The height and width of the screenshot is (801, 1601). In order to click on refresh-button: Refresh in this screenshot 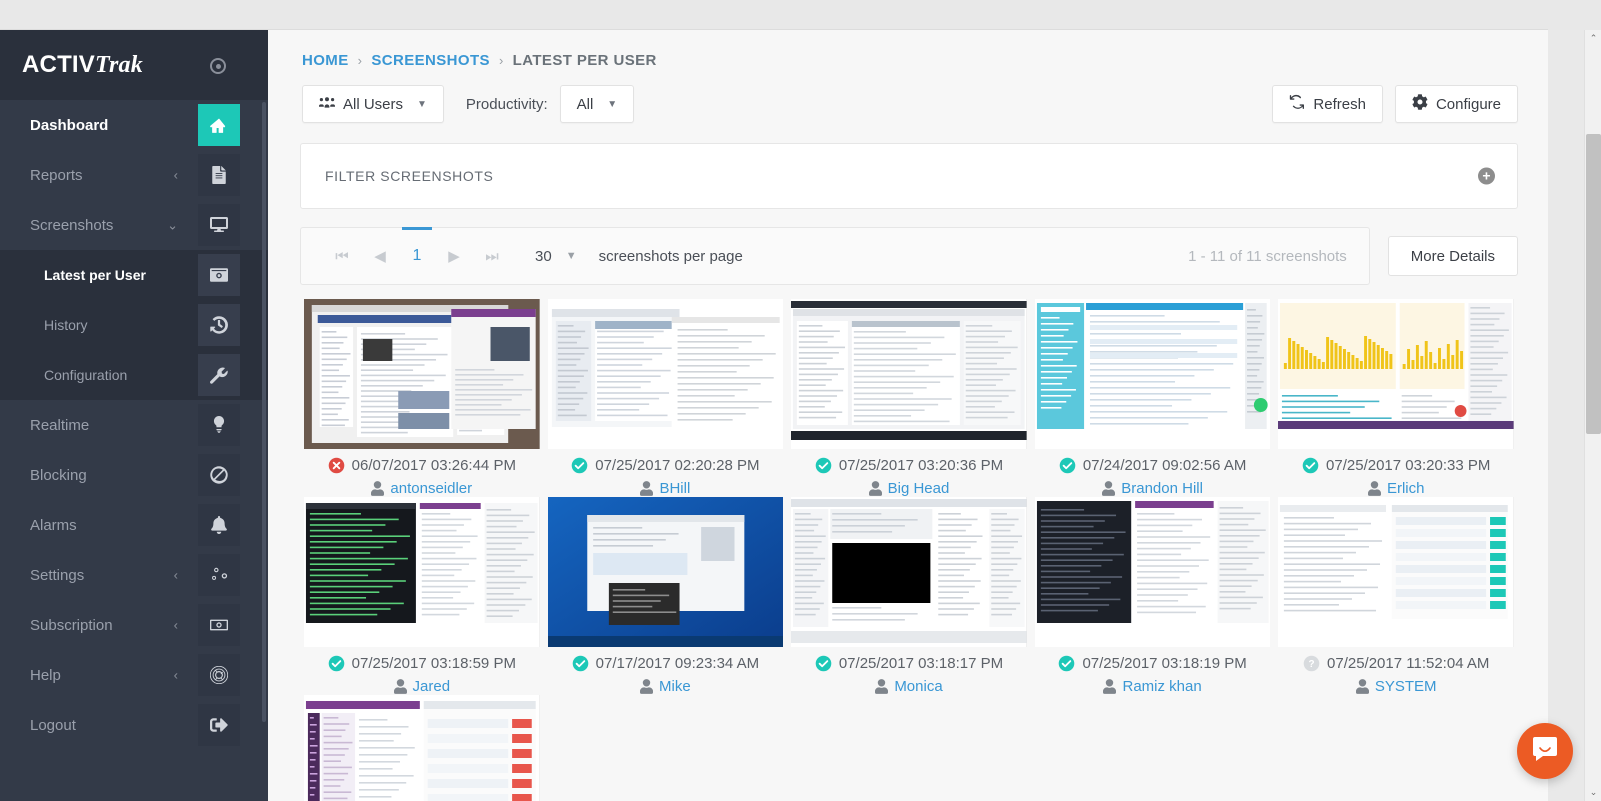, I will do `click(1327, 104)`.